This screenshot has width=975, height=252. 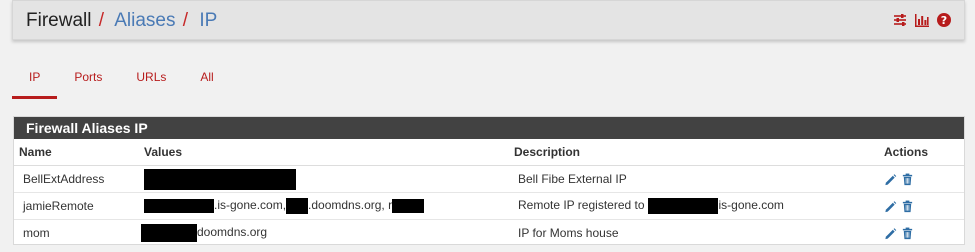 What do you see at coordinates (751, 205) in the screenshot?
I see `description-text: is-gone.com` at bounding box center [751, 205].